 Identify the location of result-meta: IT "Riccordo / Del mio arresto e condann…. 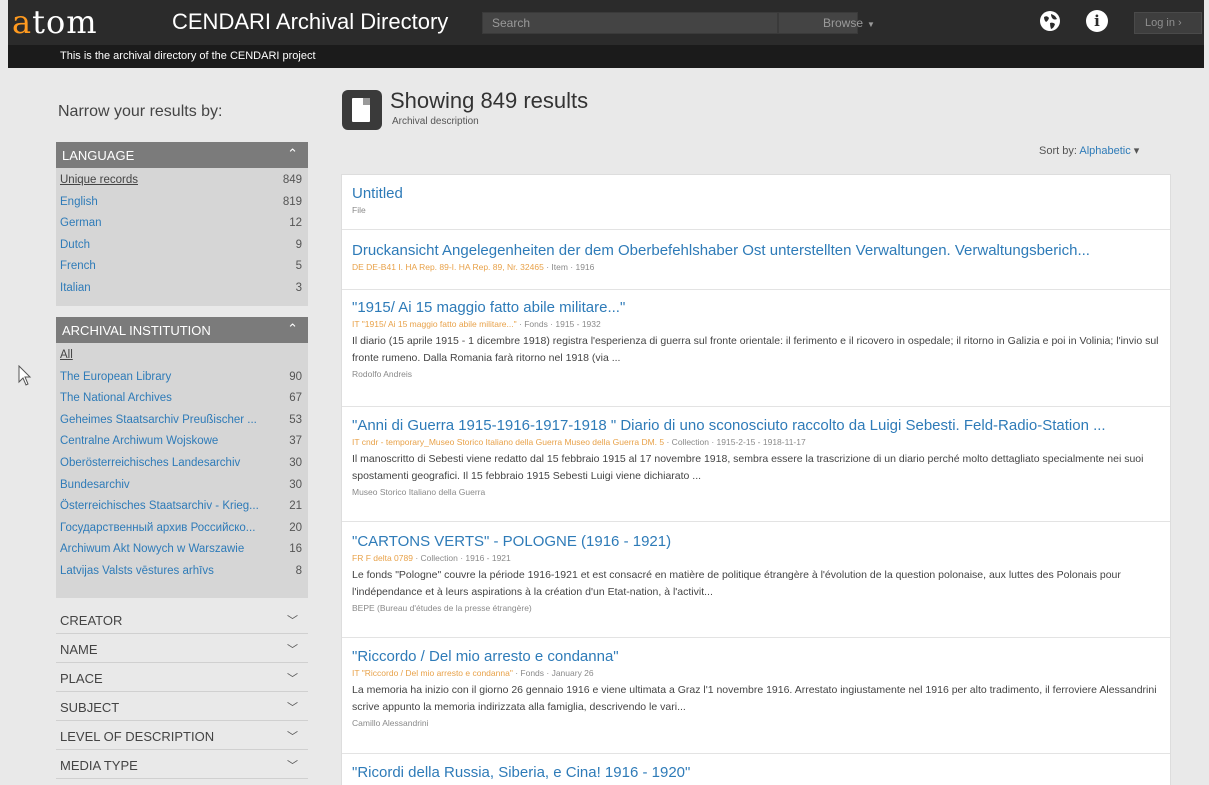
(473, 673).